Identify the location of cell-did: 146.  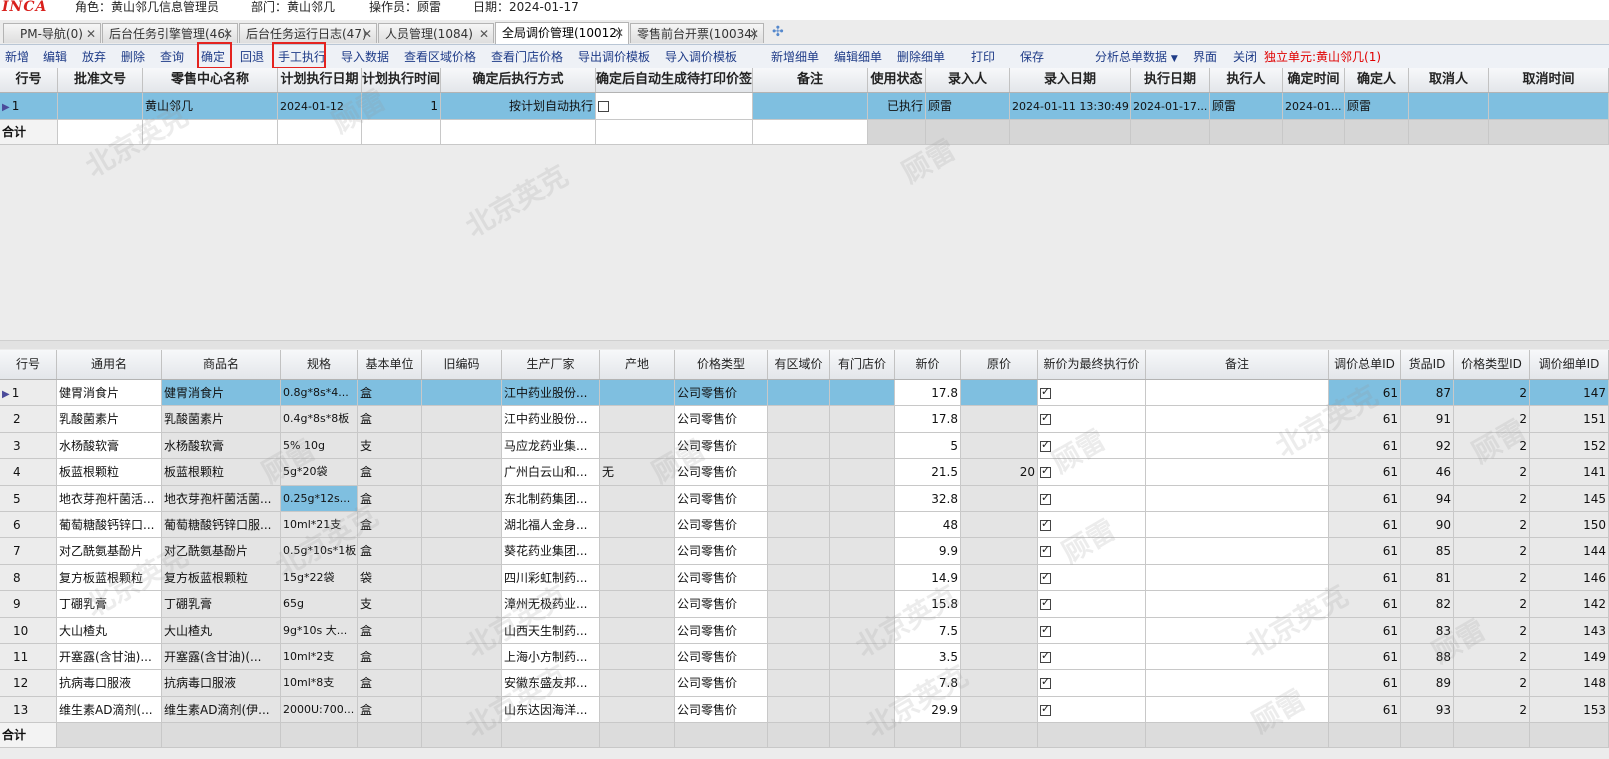
(1569, 578).